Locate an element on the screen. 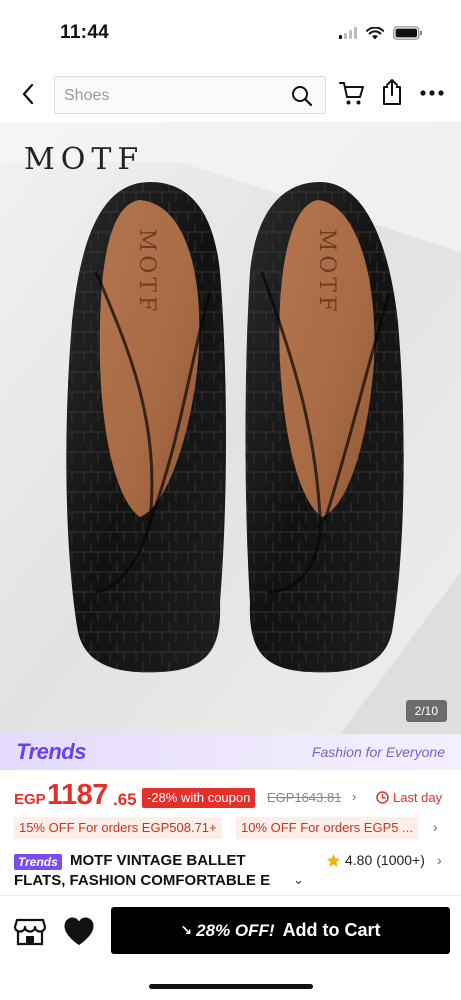 The image size is (461, 1000). insole-logo-left: MOTF is located at coordinates (146, 272).